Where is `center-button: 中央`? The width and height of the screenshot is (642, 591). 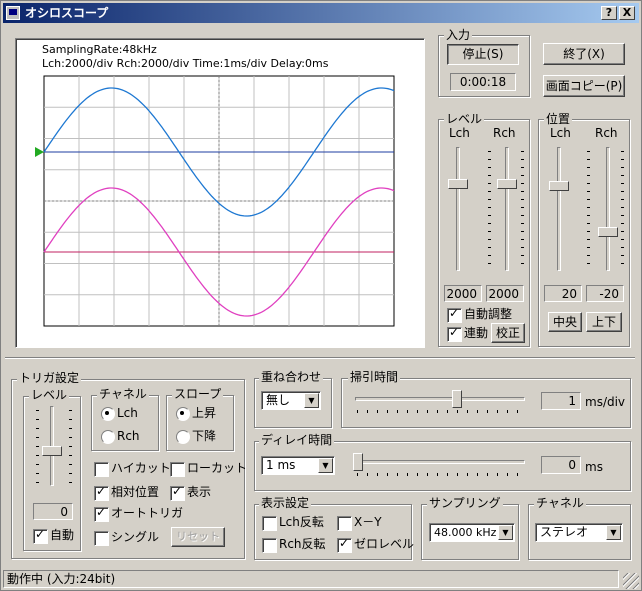
center-button: 中央 is located at coordinates (565, 322).